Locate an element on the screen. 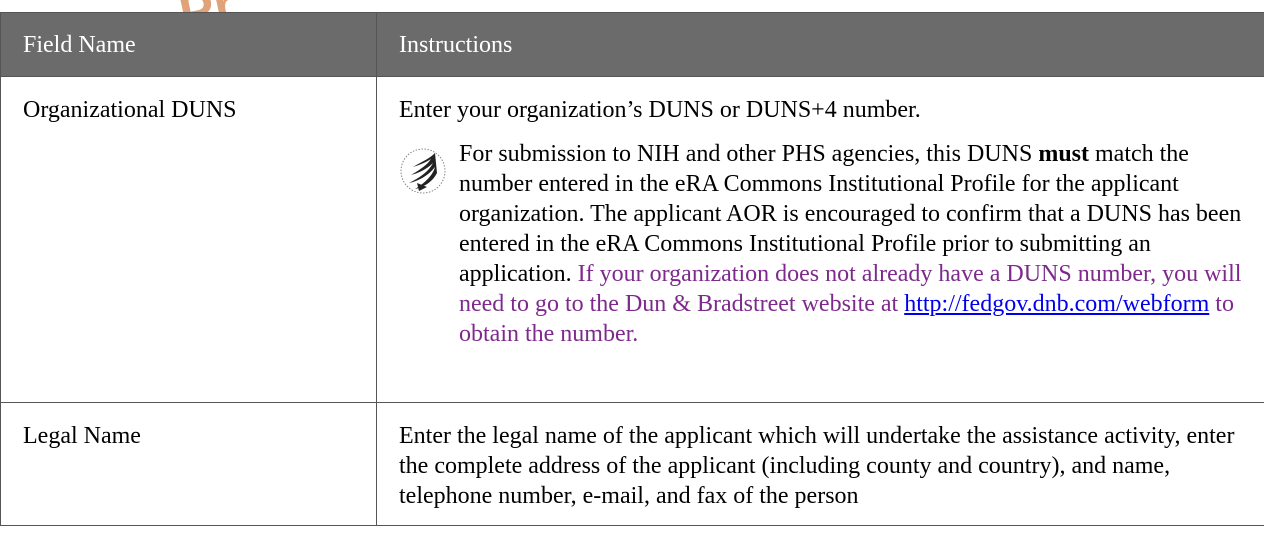 The height and width of the screenshot is (544, 1264). table-header-row: Field Name Instructions is located at coordinates (632, 44).